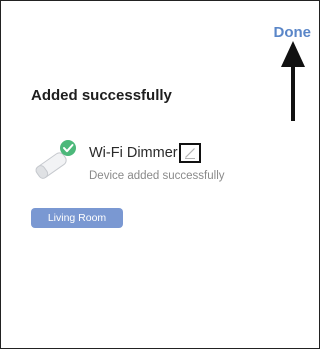 The width and height of the screenshot is (320, 349). Describe the element at coordinates (101, 95) in the screenshot. I see `page-title: Added successfully` at that location.